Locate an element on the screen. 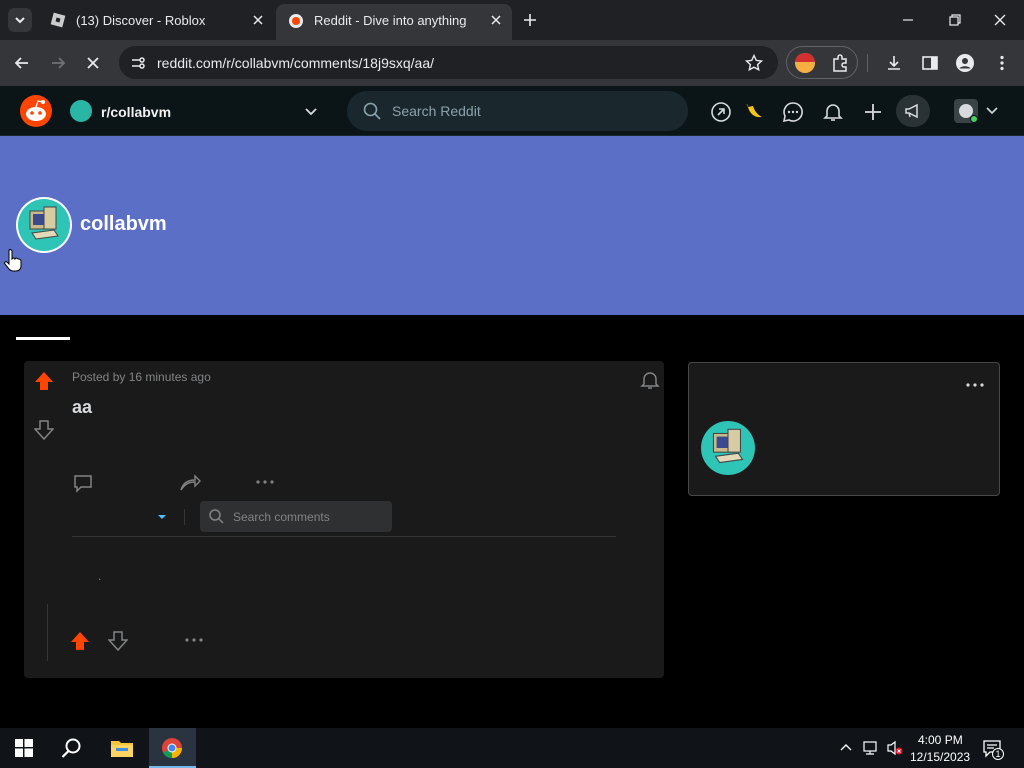 Image resolution: width=1024 pixels, height=768 pixels. comment-icon is located at coordinates (83, 483).